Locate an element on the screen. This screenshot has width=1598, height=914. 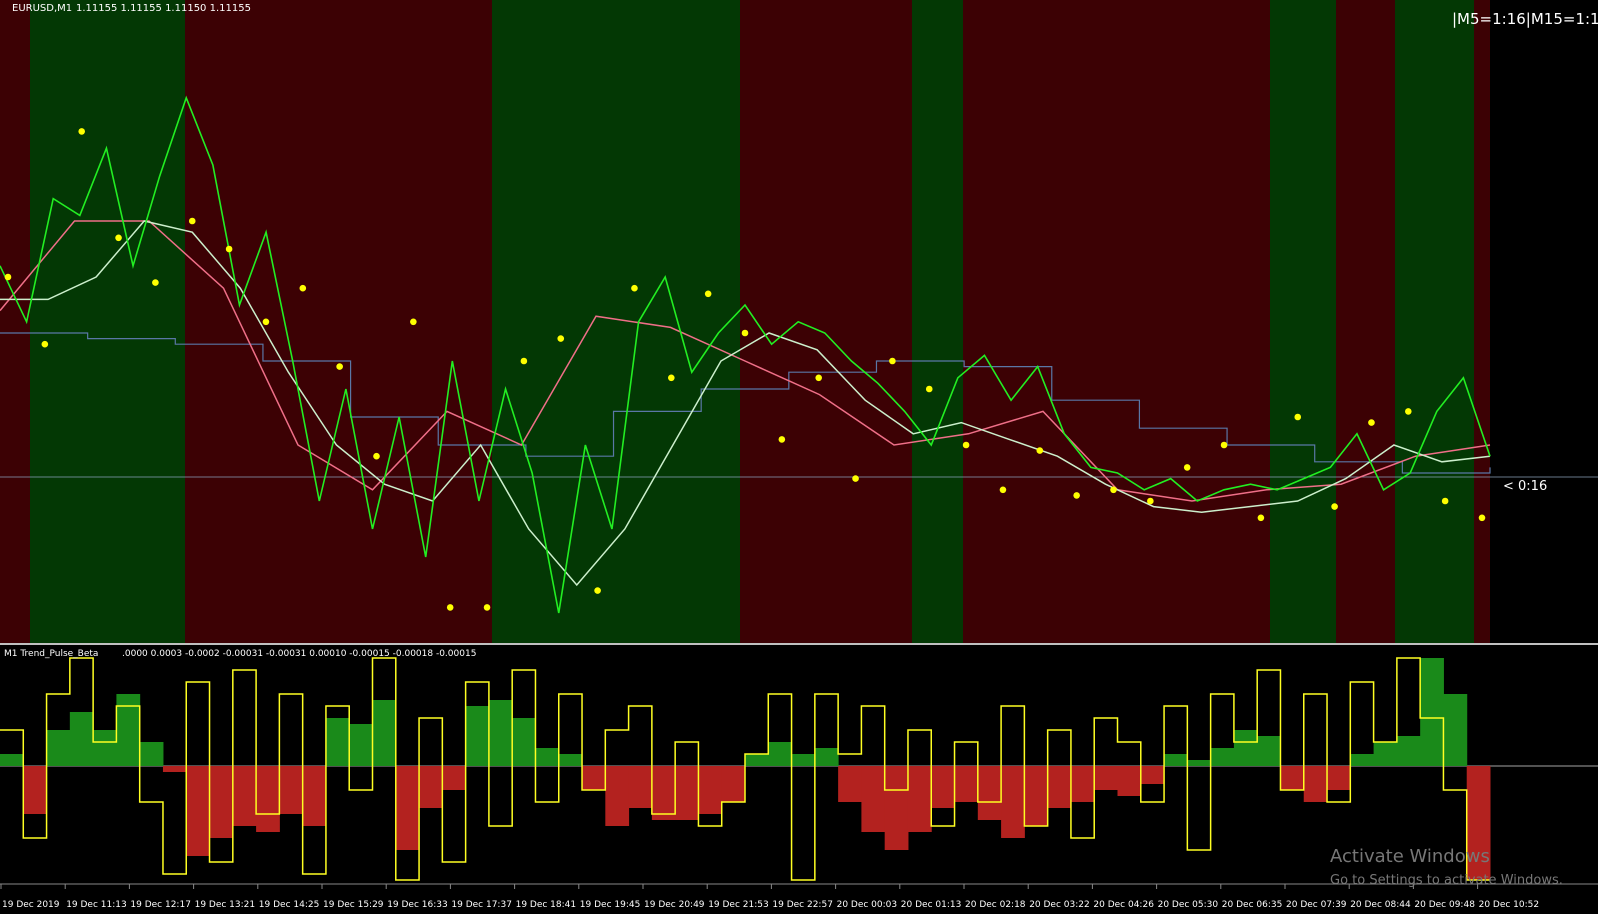
time-axis-label: 20 Dec 02:18 is located at coordinates (995, 905).